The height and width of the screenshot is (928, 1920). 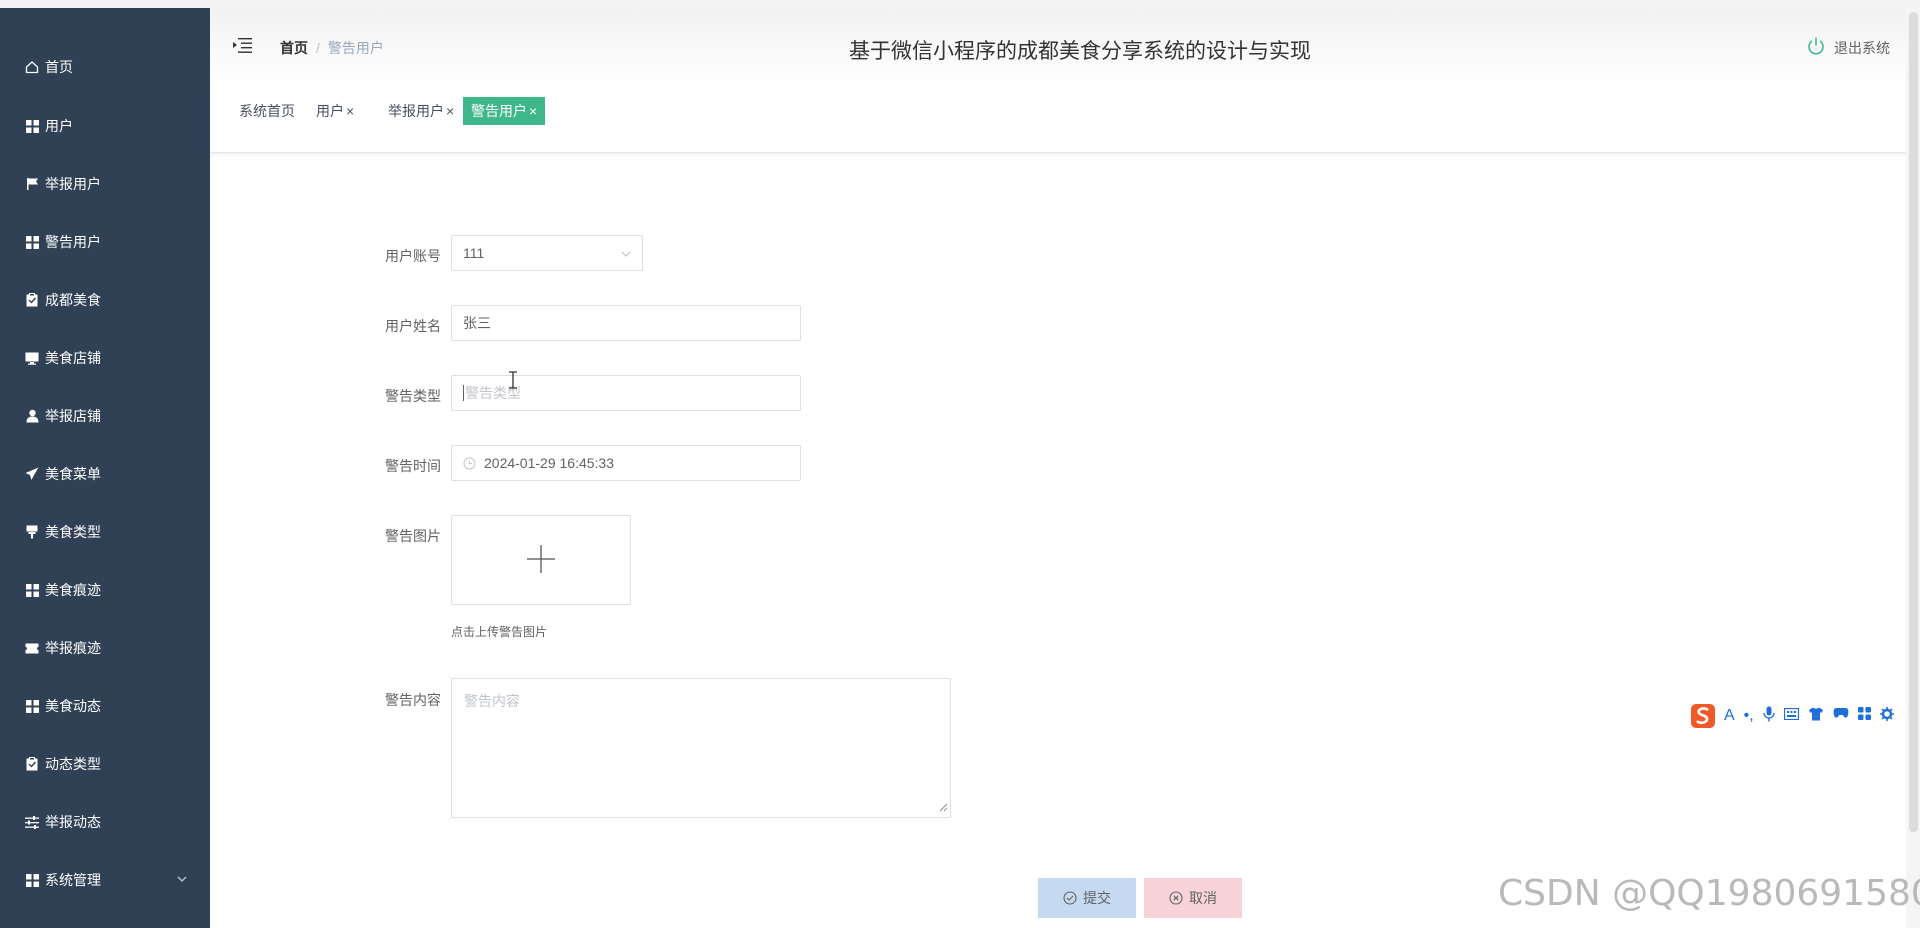 What do you see at coordinates (59, 67) in the screenshot?
I see `sidebar-item-label: 首页` at bounding box center [59, 67].